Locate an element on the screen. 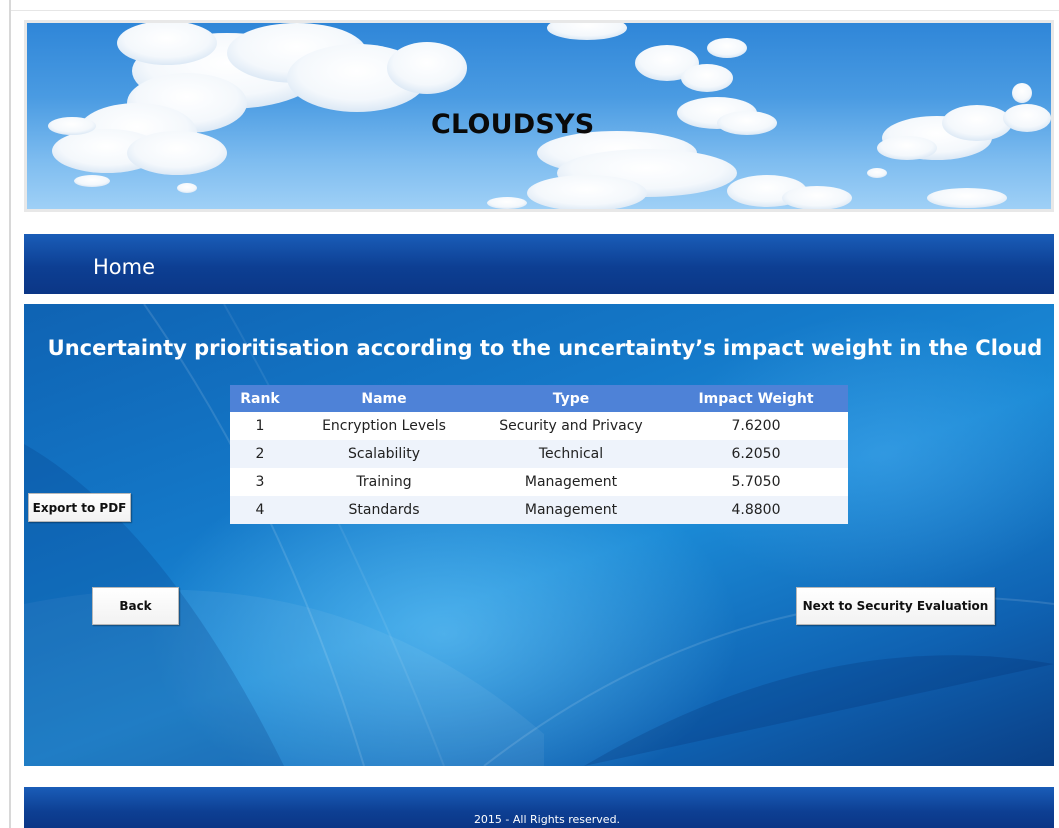 Image resolution: width=1059 pixels, height=828 pixels. cell-impact-weight: 4.8800 is located at coordinates (756, 510).